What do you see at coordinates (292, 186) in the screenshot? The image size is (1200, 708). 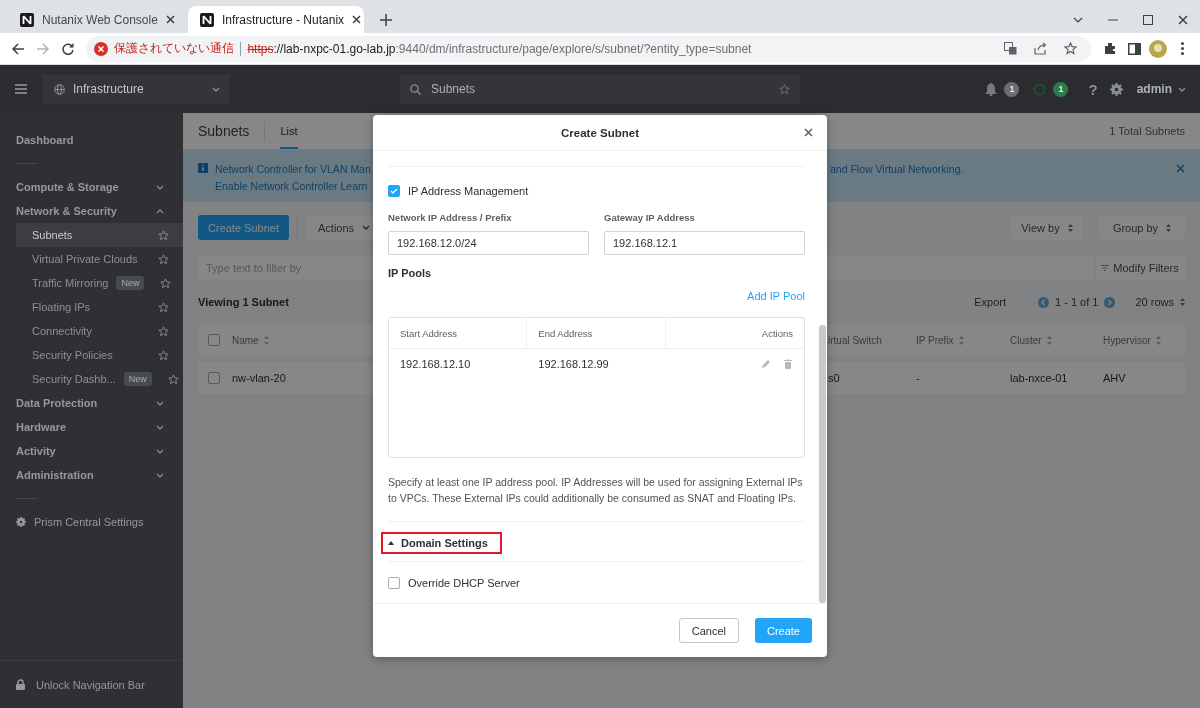 I see `banner-text: Enable Network Controller Learn` at bounding box center [292, 186].